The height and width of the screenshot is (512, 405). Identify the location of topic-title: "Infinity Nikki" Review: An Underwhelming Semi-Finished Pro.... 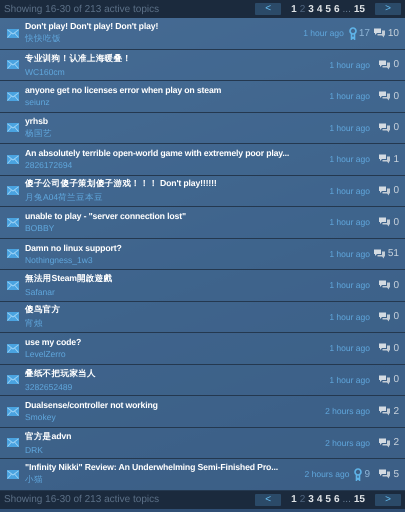
(164, 467).